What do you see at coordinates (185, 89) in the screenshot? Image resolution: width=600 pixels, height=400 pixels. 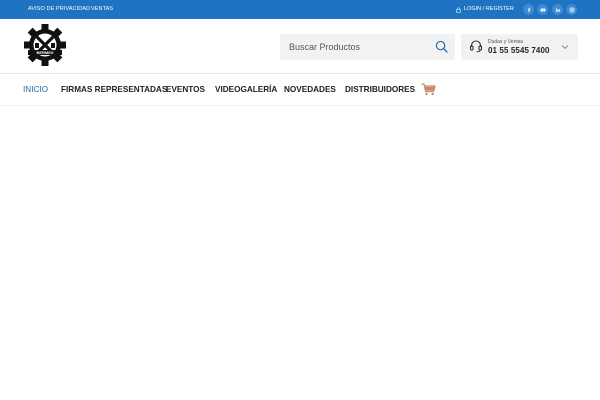 I see `nav-item-eventos: EVENTOS` at bounding box center [185, 89].